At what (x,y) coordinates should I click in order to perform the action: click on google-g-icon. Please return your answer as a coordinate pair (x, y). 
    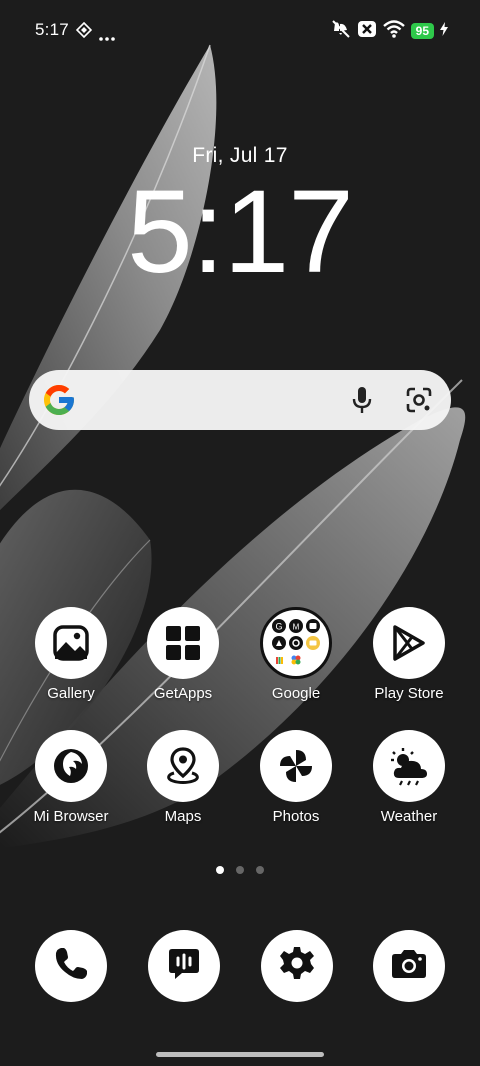
    Looking at the image, I should click on (59, 402).